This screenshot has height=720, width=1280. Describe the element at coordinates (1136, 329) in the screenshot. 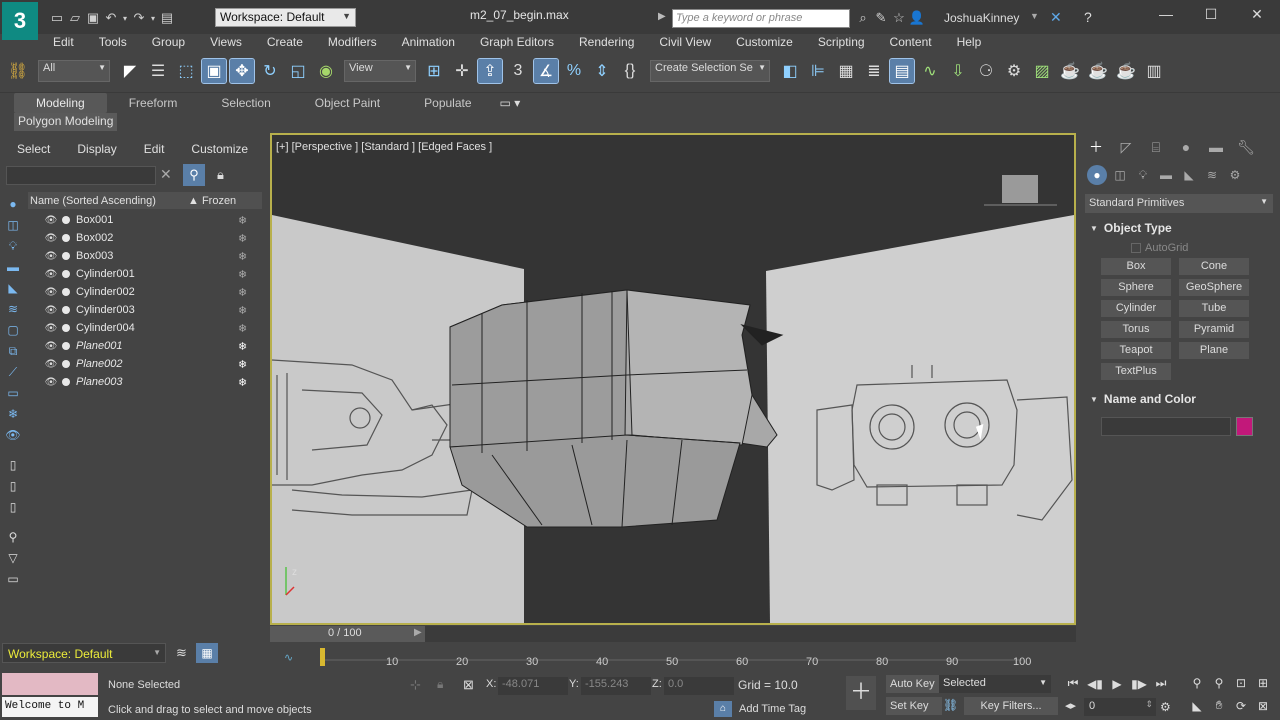

I see `torus-button: Torus` at that location.